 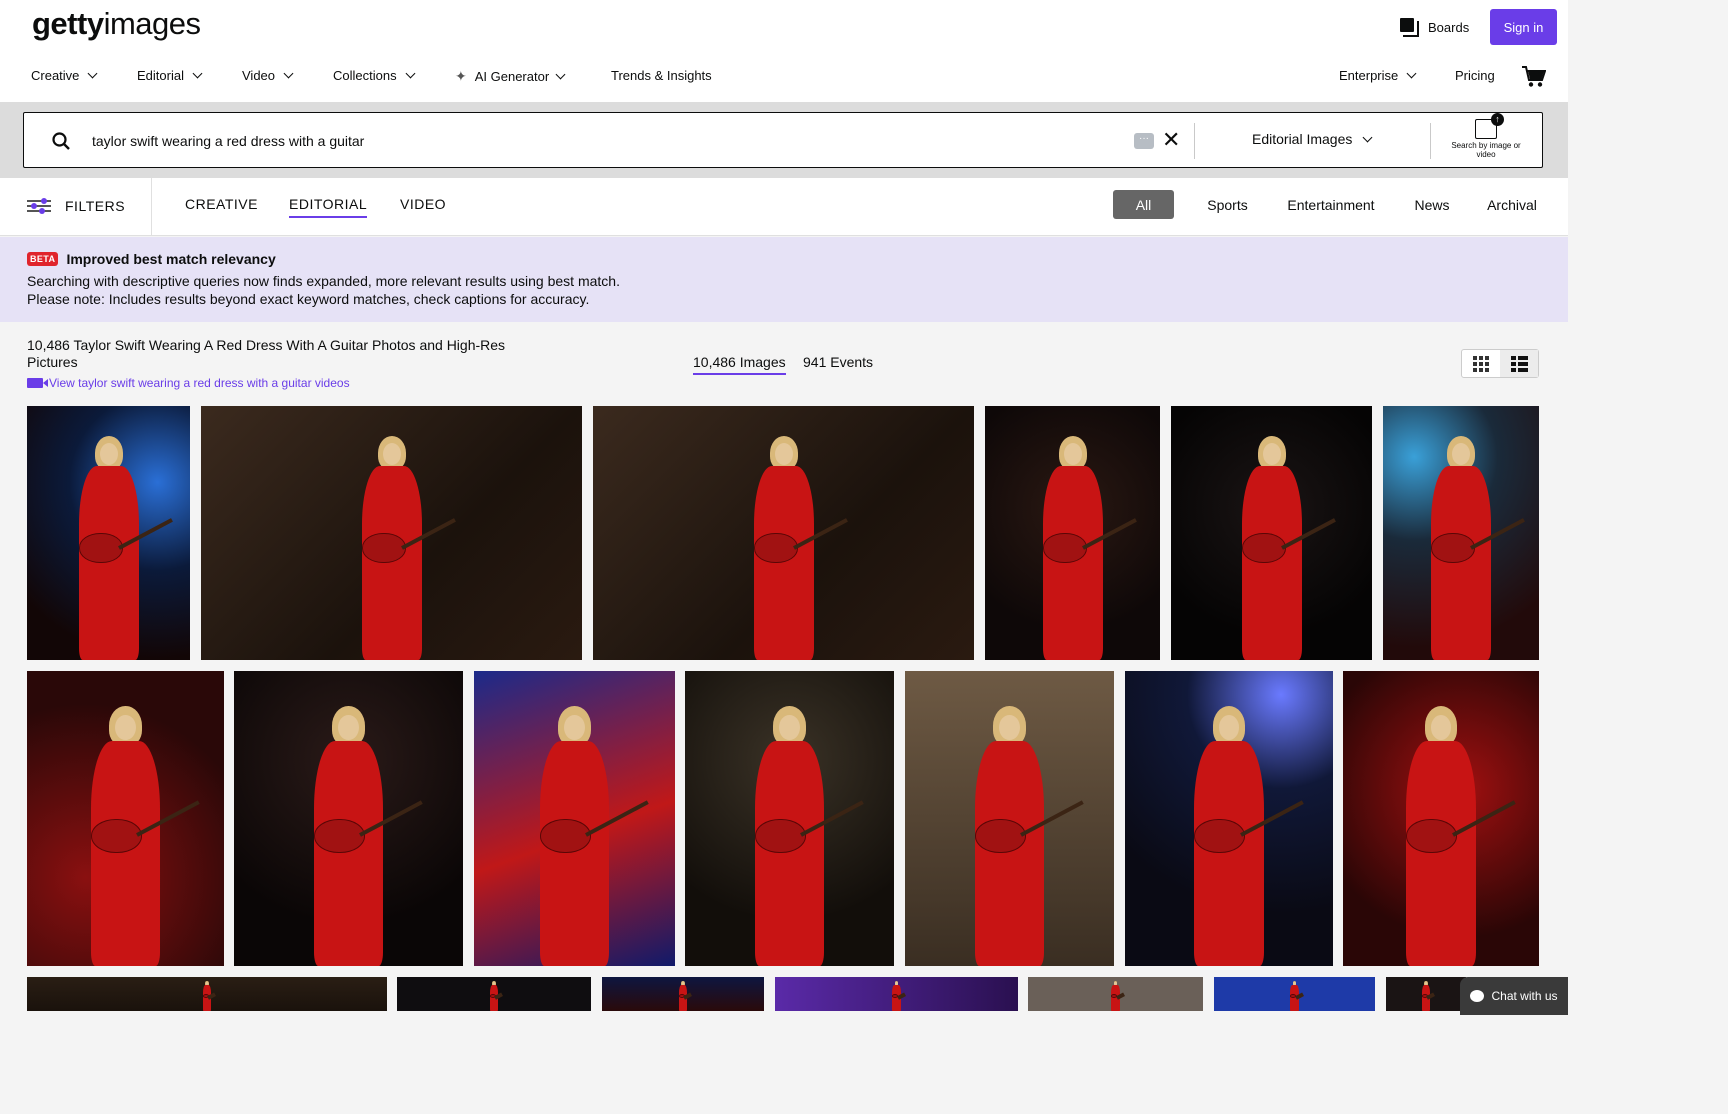 I want to click on sparkle-icon: ✦, so click(x=461, y=76).